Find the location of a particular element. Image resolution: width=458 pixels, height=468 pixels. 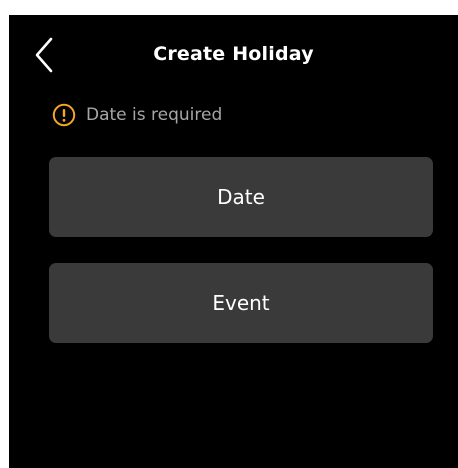

date-button: Date is located at coordinates (241, 197).